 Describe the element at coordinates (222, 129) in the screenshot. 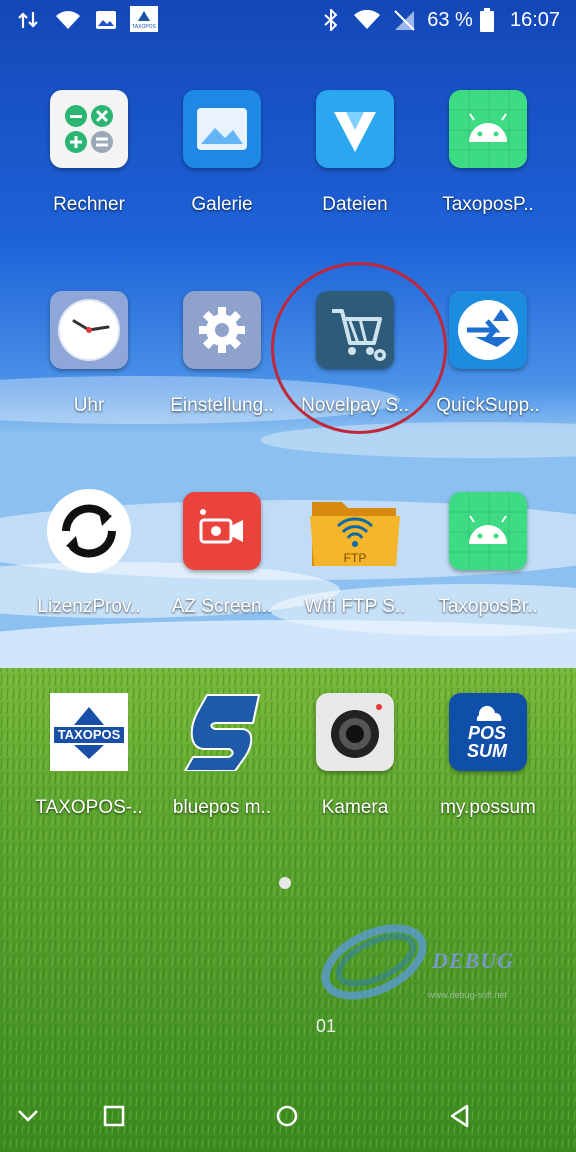

I see `gallery-icon` at that location.